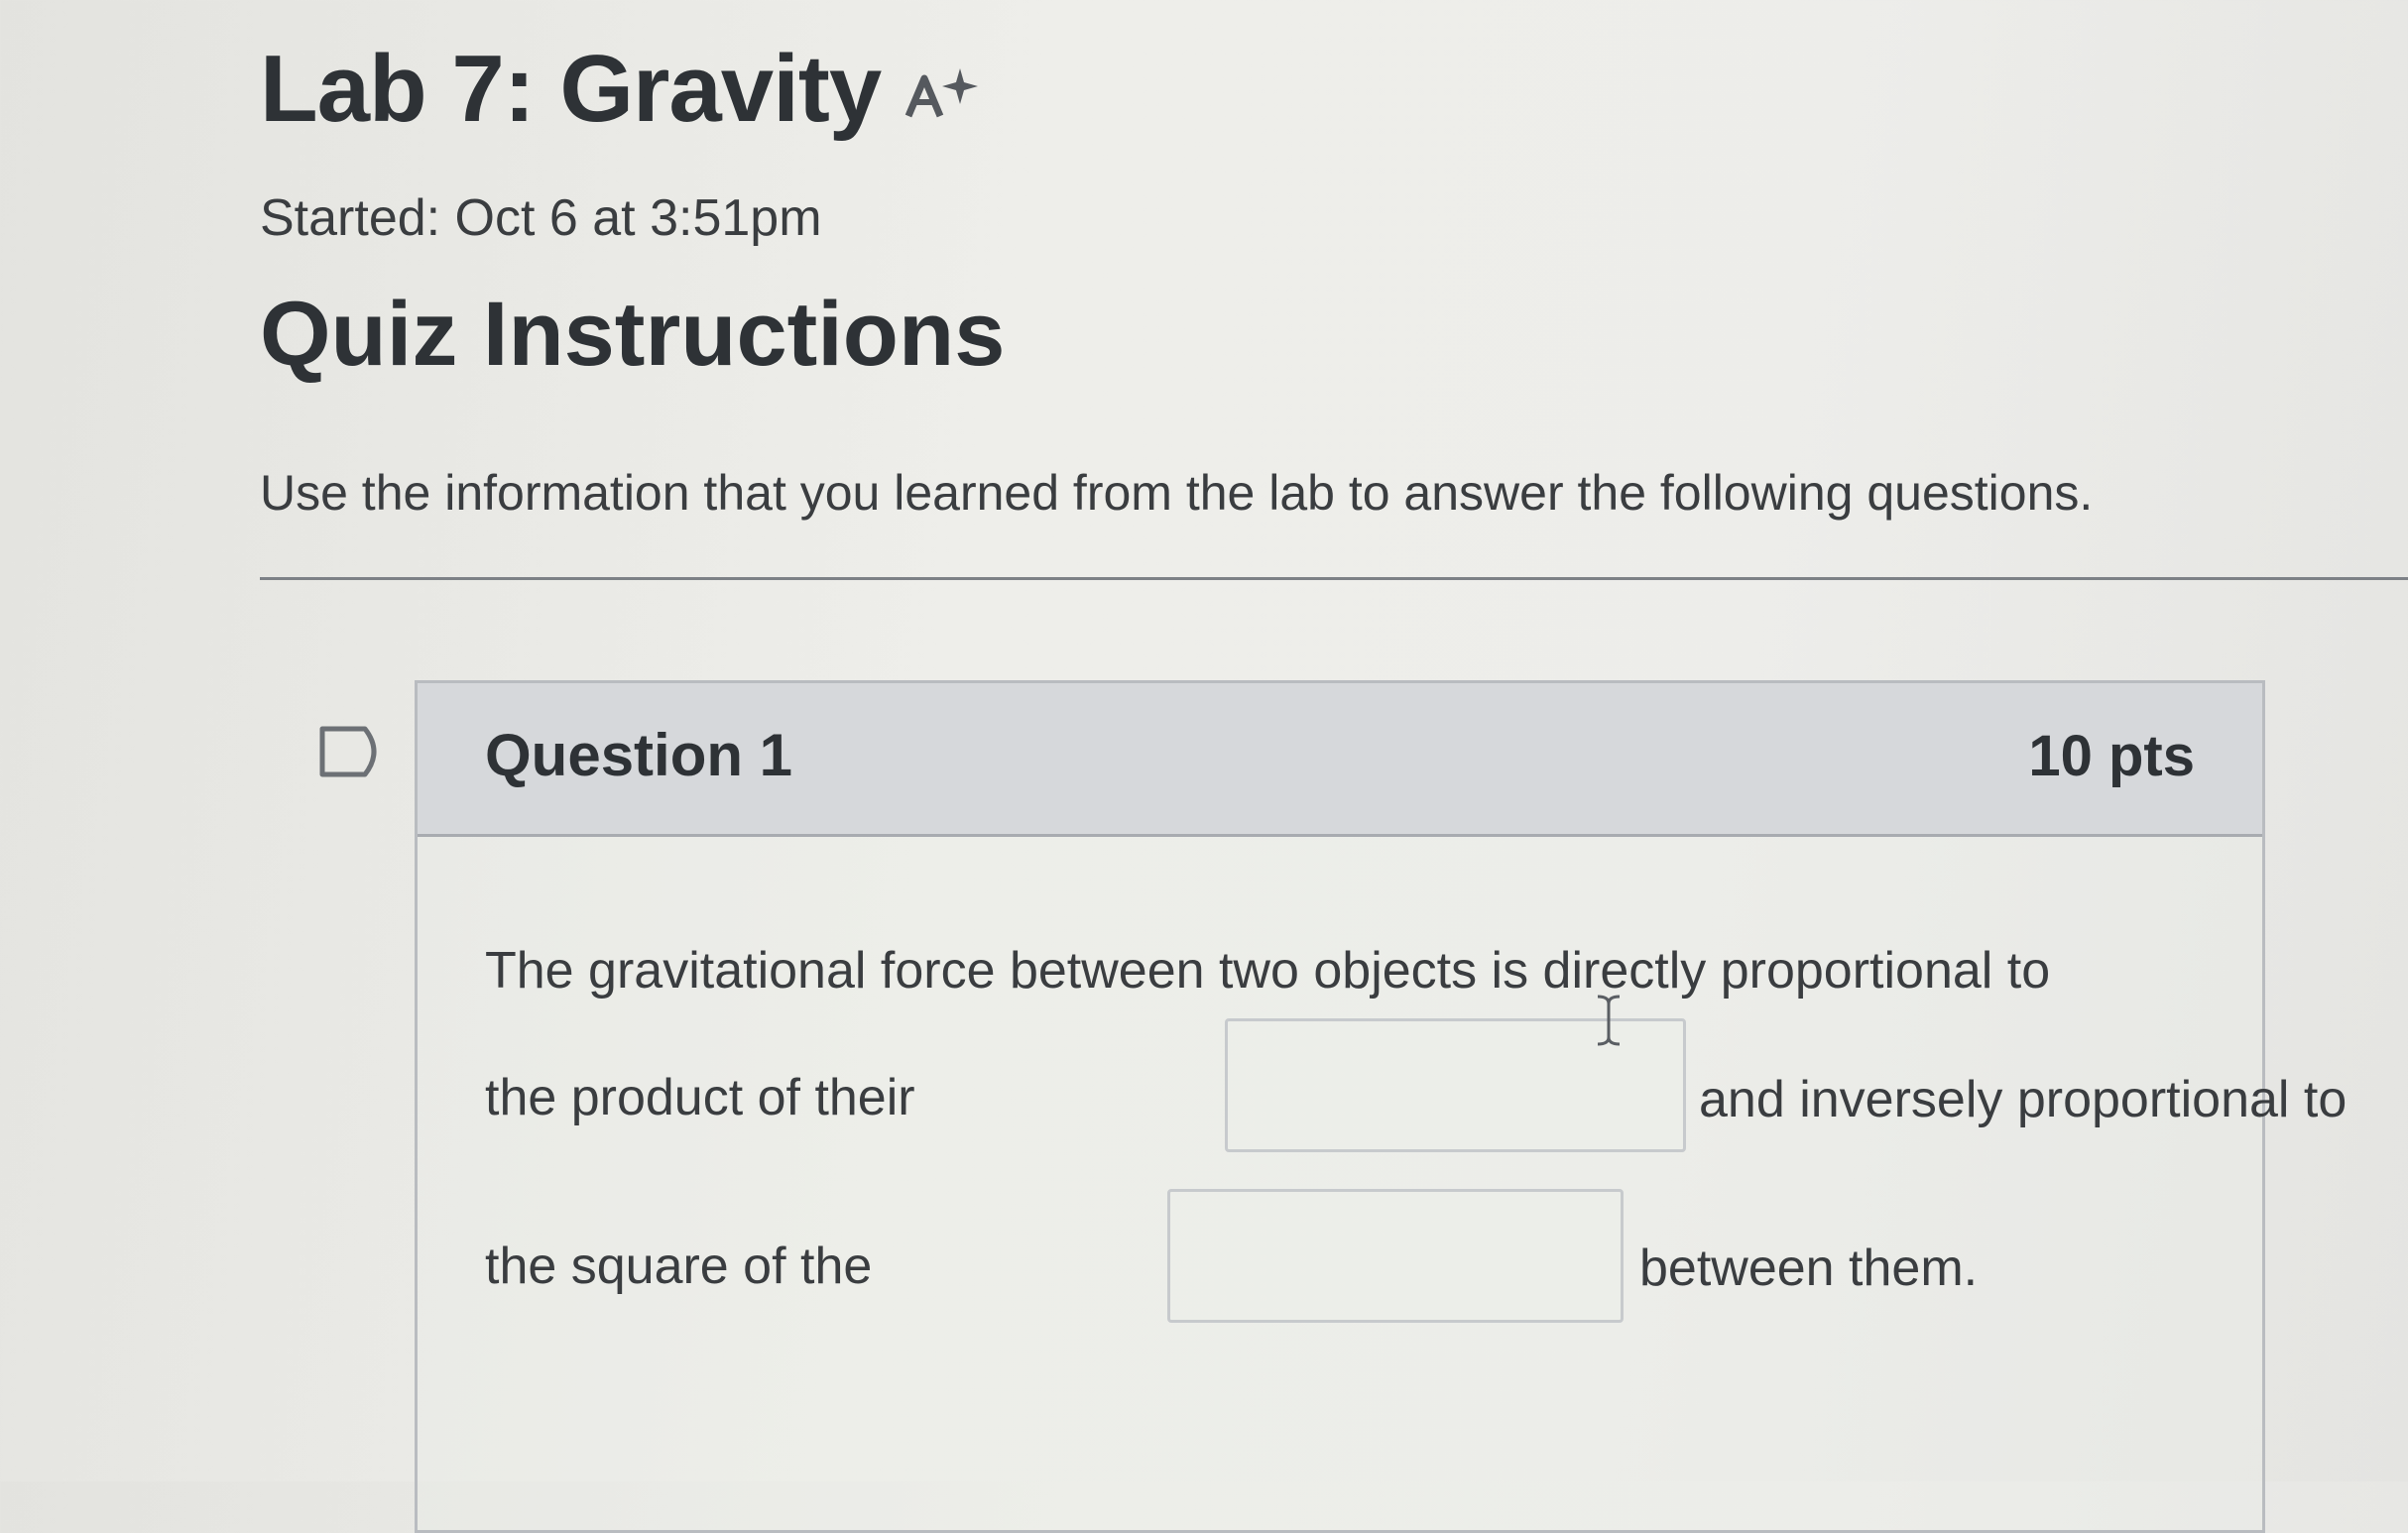 Image resolution: width=2408 pixels, height=1533 pixels. What do you see at coordinates (1334, 578) in the screenshot?
I see `divider` at bounding box center [1334, 578].